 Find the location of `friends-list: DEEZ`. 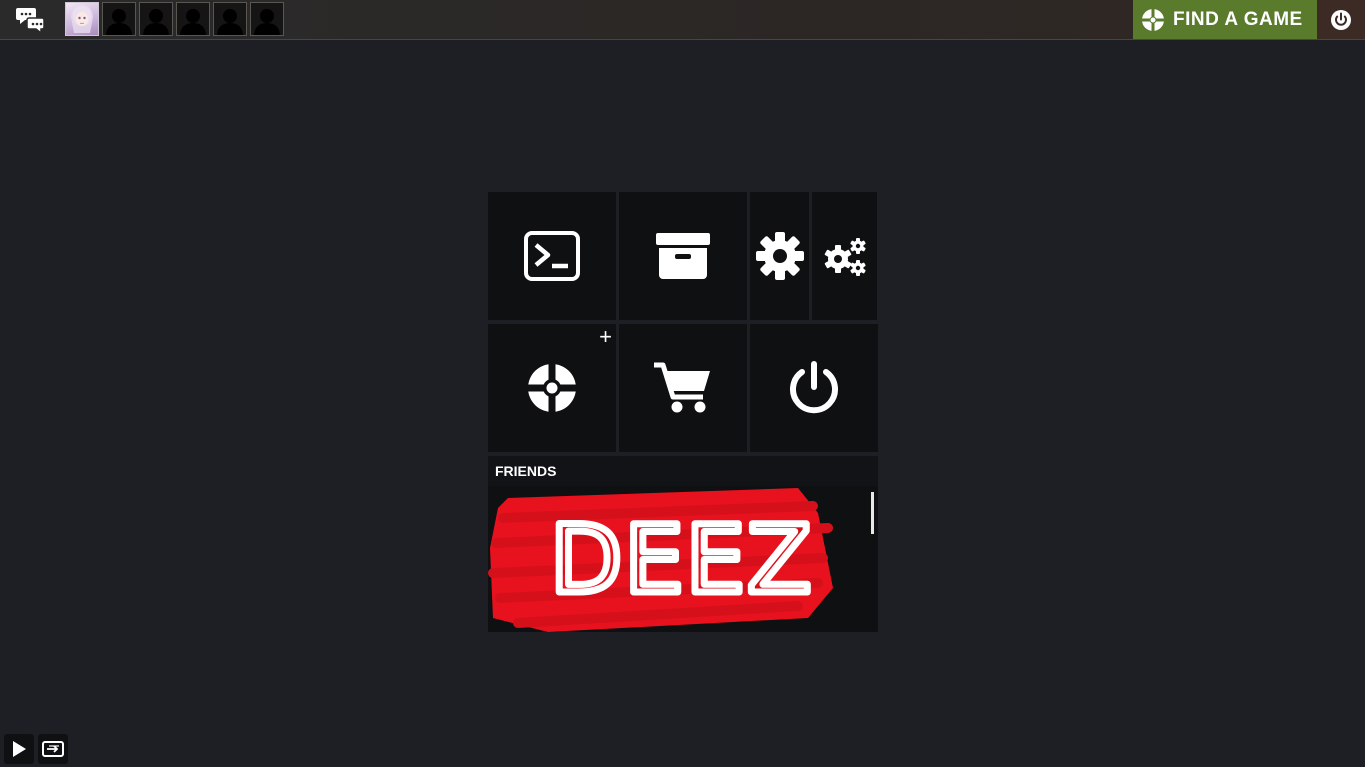

friends-list: DEEZ is located at coordinates (683, 560).